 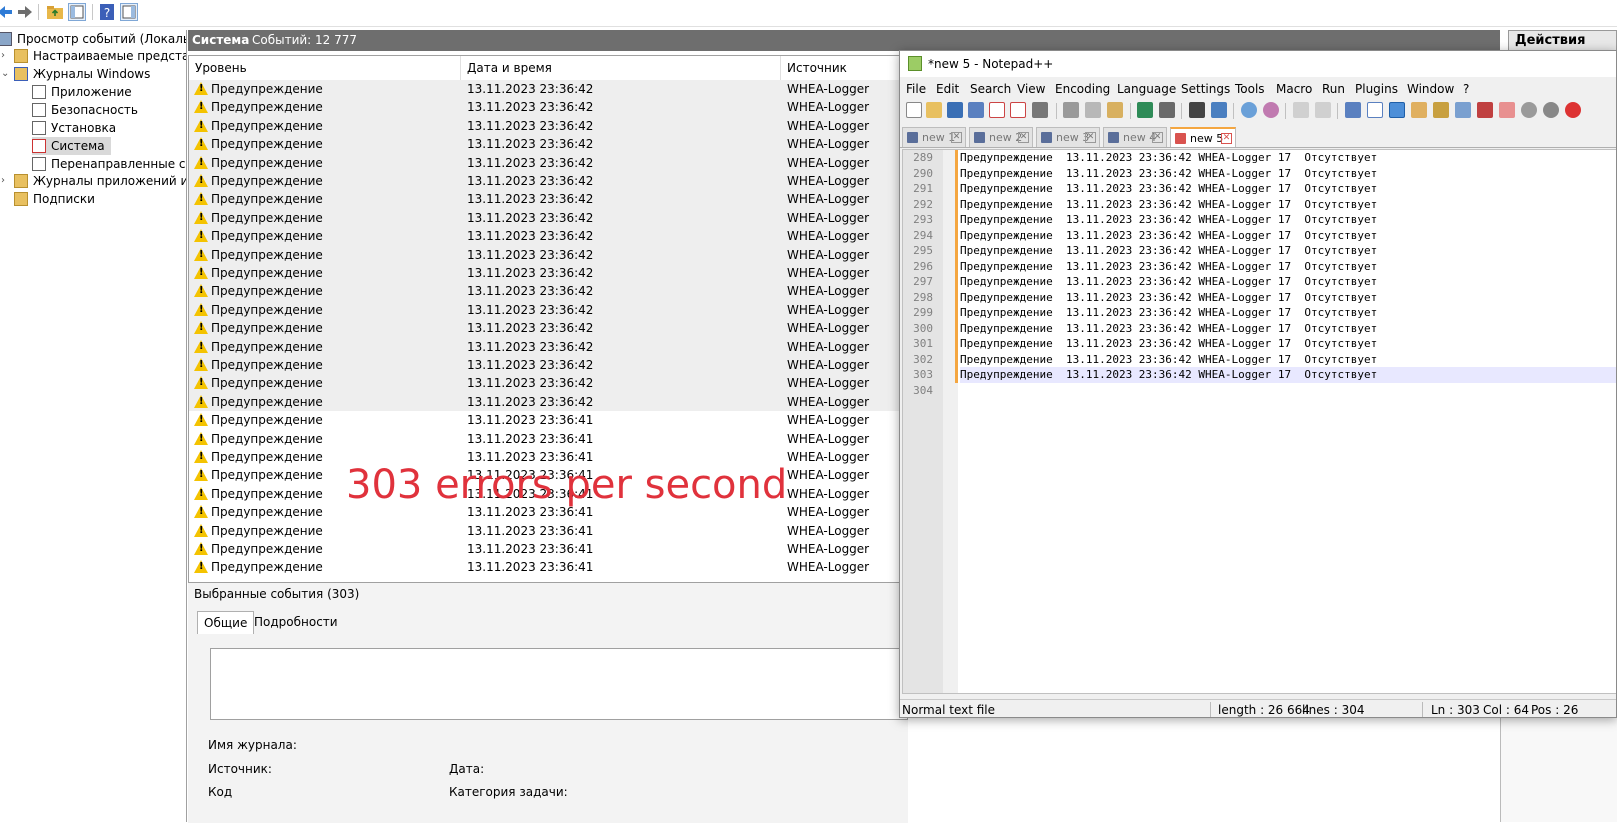 I want to click on sync-vertical-icon, so click(x=1301, y=110).